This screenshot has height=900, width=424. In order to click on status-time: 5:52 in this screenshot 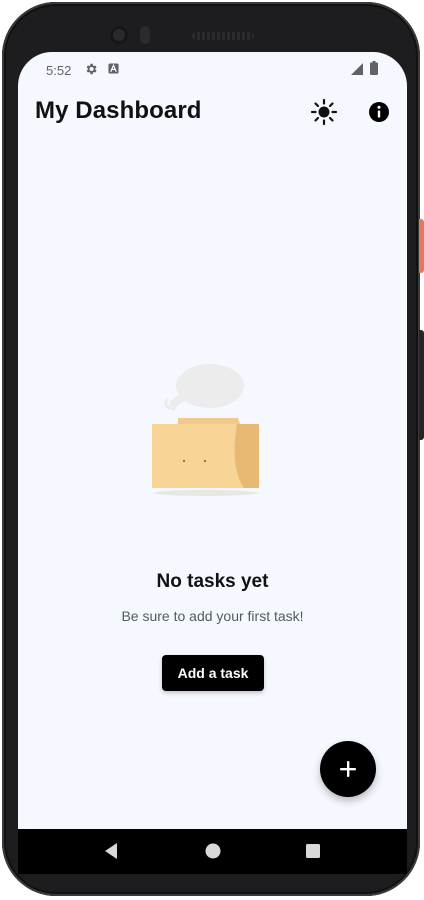, I will do `click(59, 70)`.